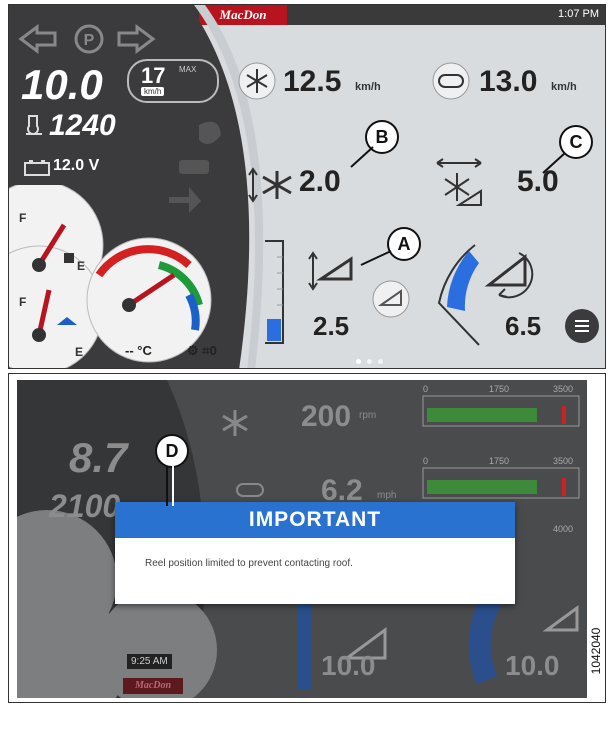 The width and height of the screenshot is (616, 734). I want to click on ground-speed-value: 12.5, so click(312, 81).